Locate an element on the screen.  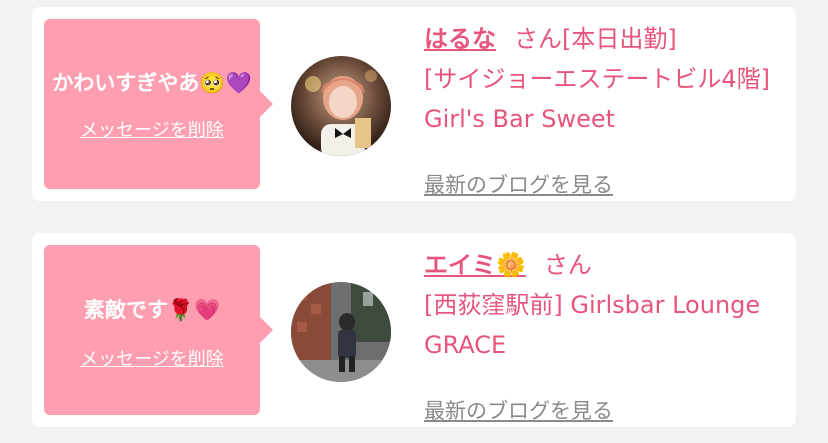
name-row: はるな さん[本日出勤] is located at coordinates (604, 39).